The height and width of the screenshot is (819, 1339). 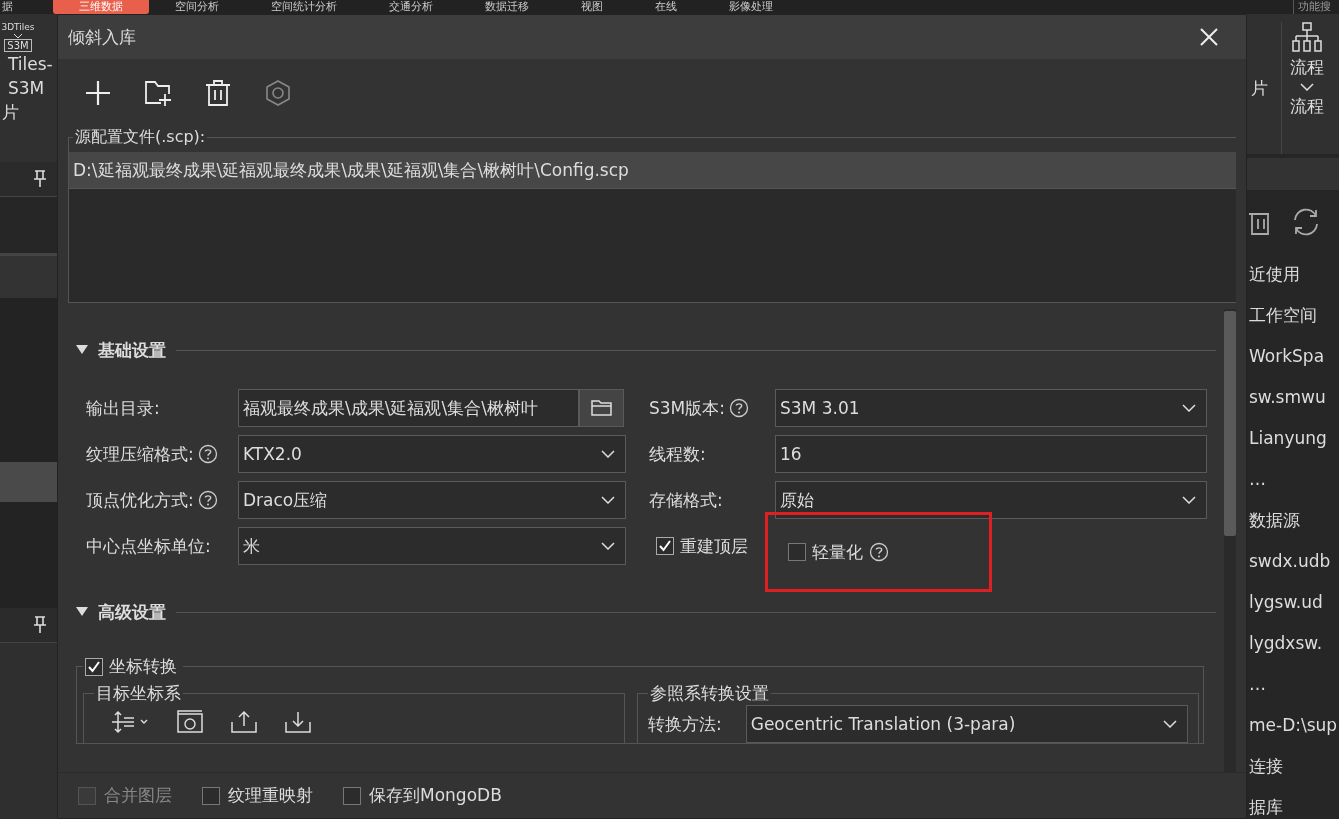 I want to click on field-label: 线程数:, so click(x=677, y=454).